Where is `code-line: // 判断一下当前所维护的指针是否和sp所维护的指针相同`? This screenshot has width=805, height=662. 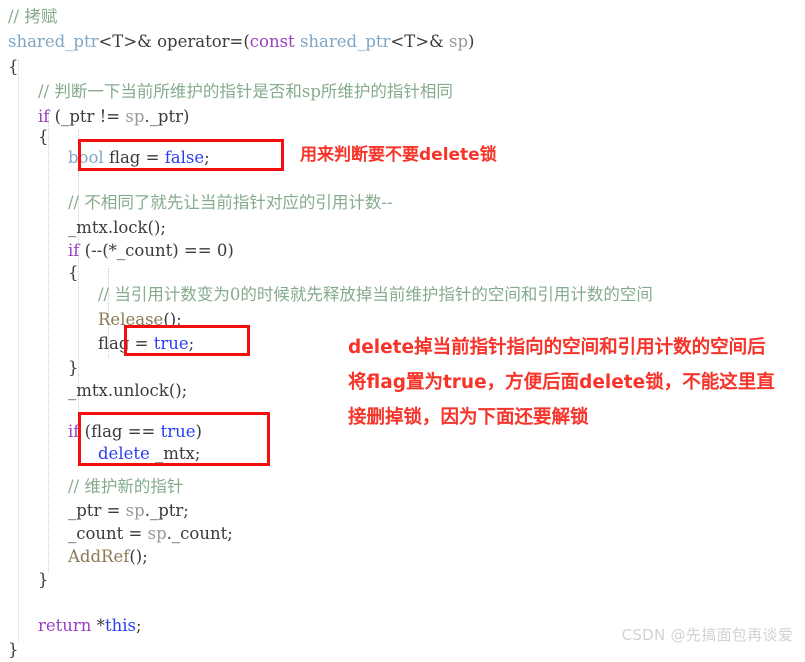 code-line: // 判断一下当前所维护的指针是否和sp所维护的指针相同 is located at coordinates (402, 91).